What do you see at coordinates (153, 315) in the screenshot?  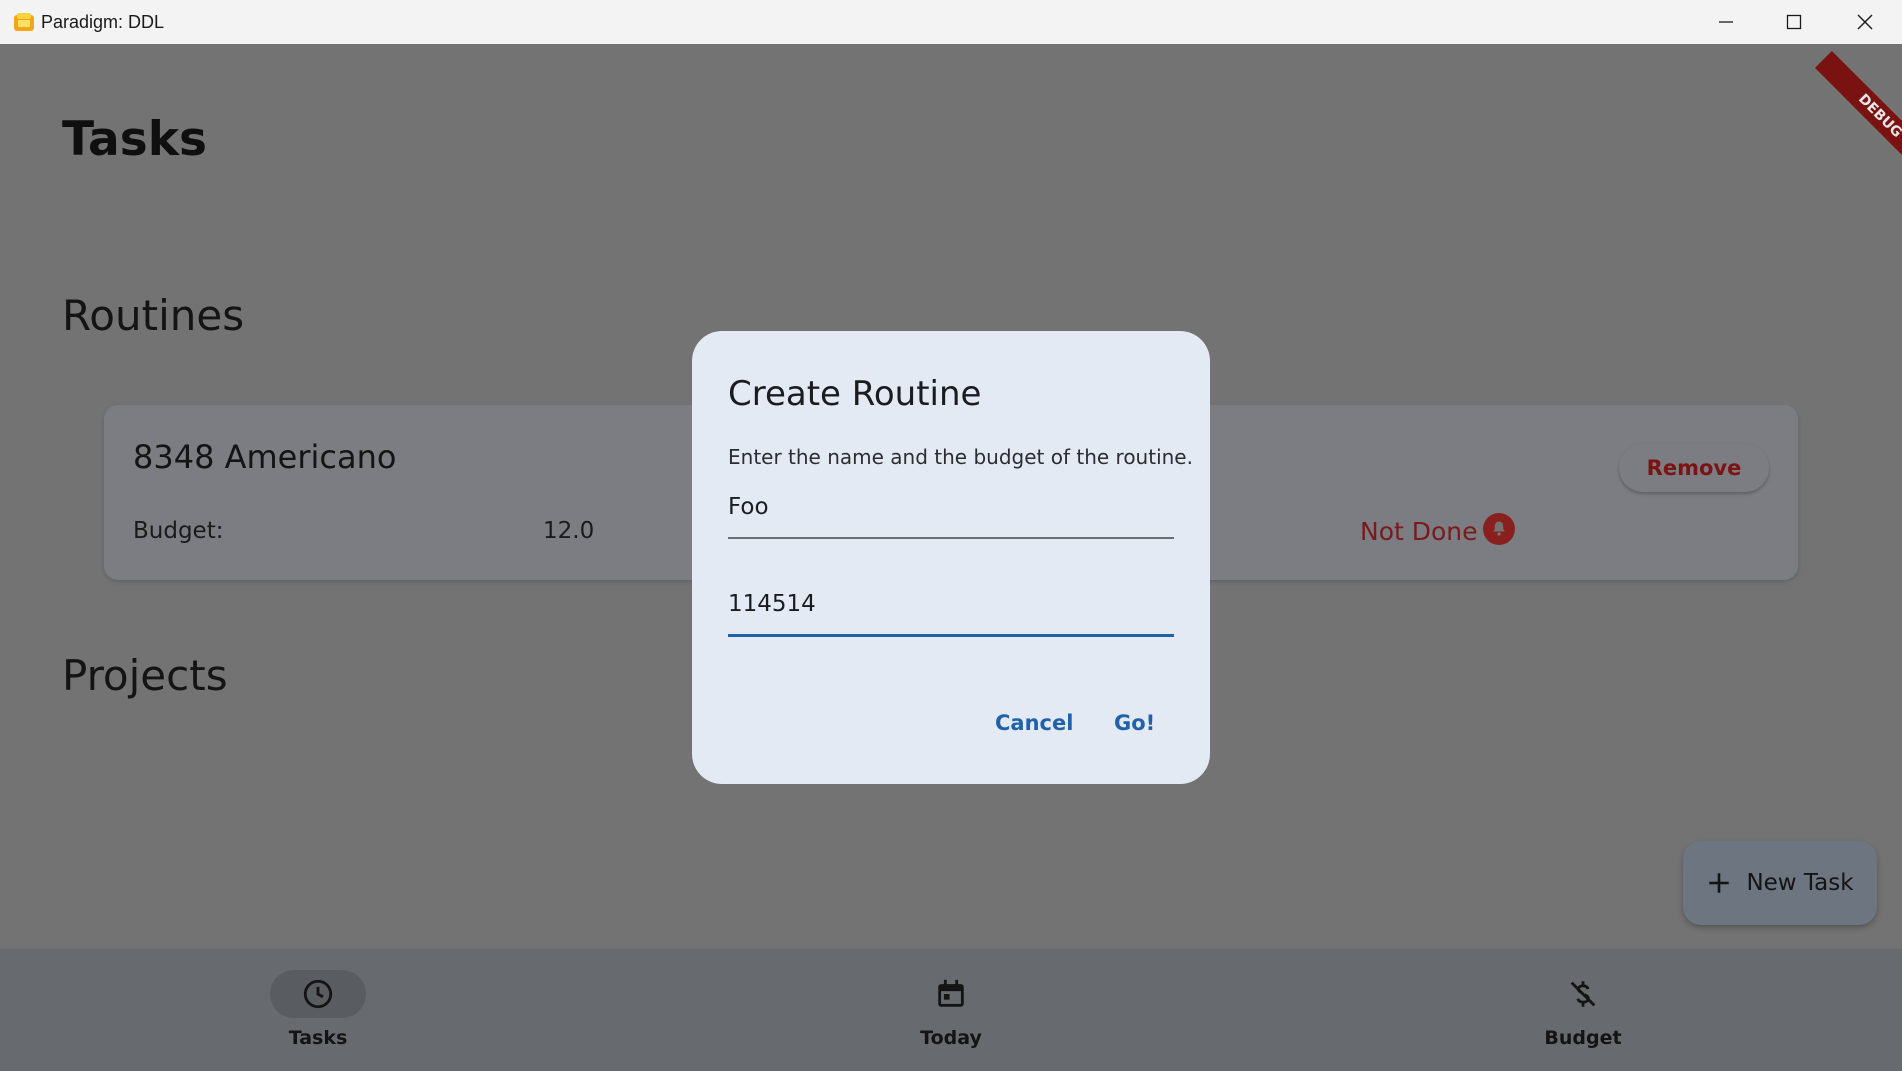 I see `section-title-routines: Routines` at bounding box center [153, 315].